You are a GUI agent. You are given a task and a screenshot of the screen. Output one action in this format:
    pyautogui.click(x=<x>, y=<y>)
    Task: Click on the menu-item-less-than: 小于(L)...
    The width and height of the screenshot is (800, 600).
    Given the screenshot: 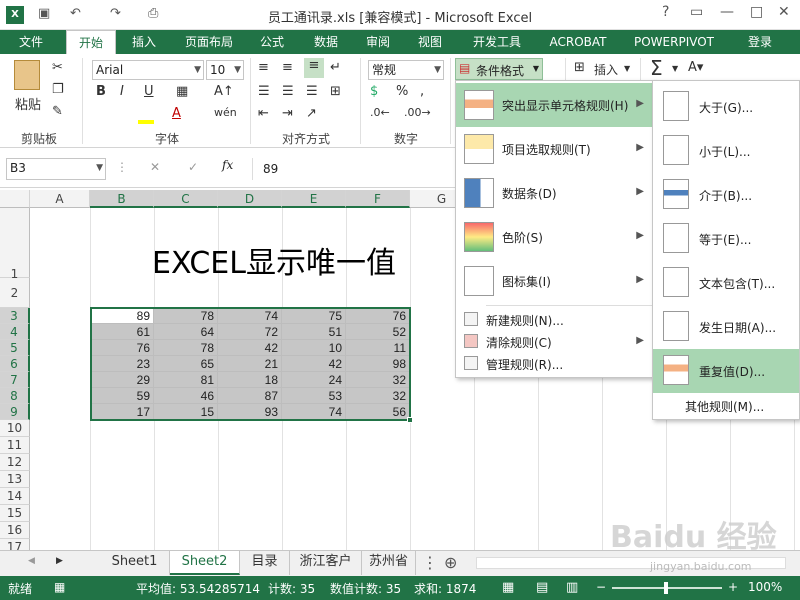 What is the action you would take?
    pyautogui.click(x=726, y=151)
    